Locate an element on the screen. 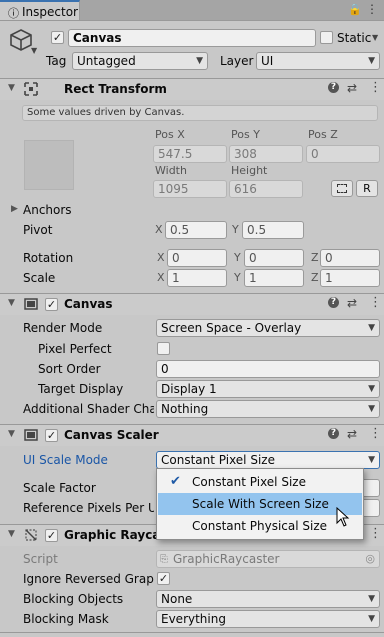 The height and width of the screenshot is (637, 384). menu-item-label: Constant Physical Size is located at coordinates (260, 526).